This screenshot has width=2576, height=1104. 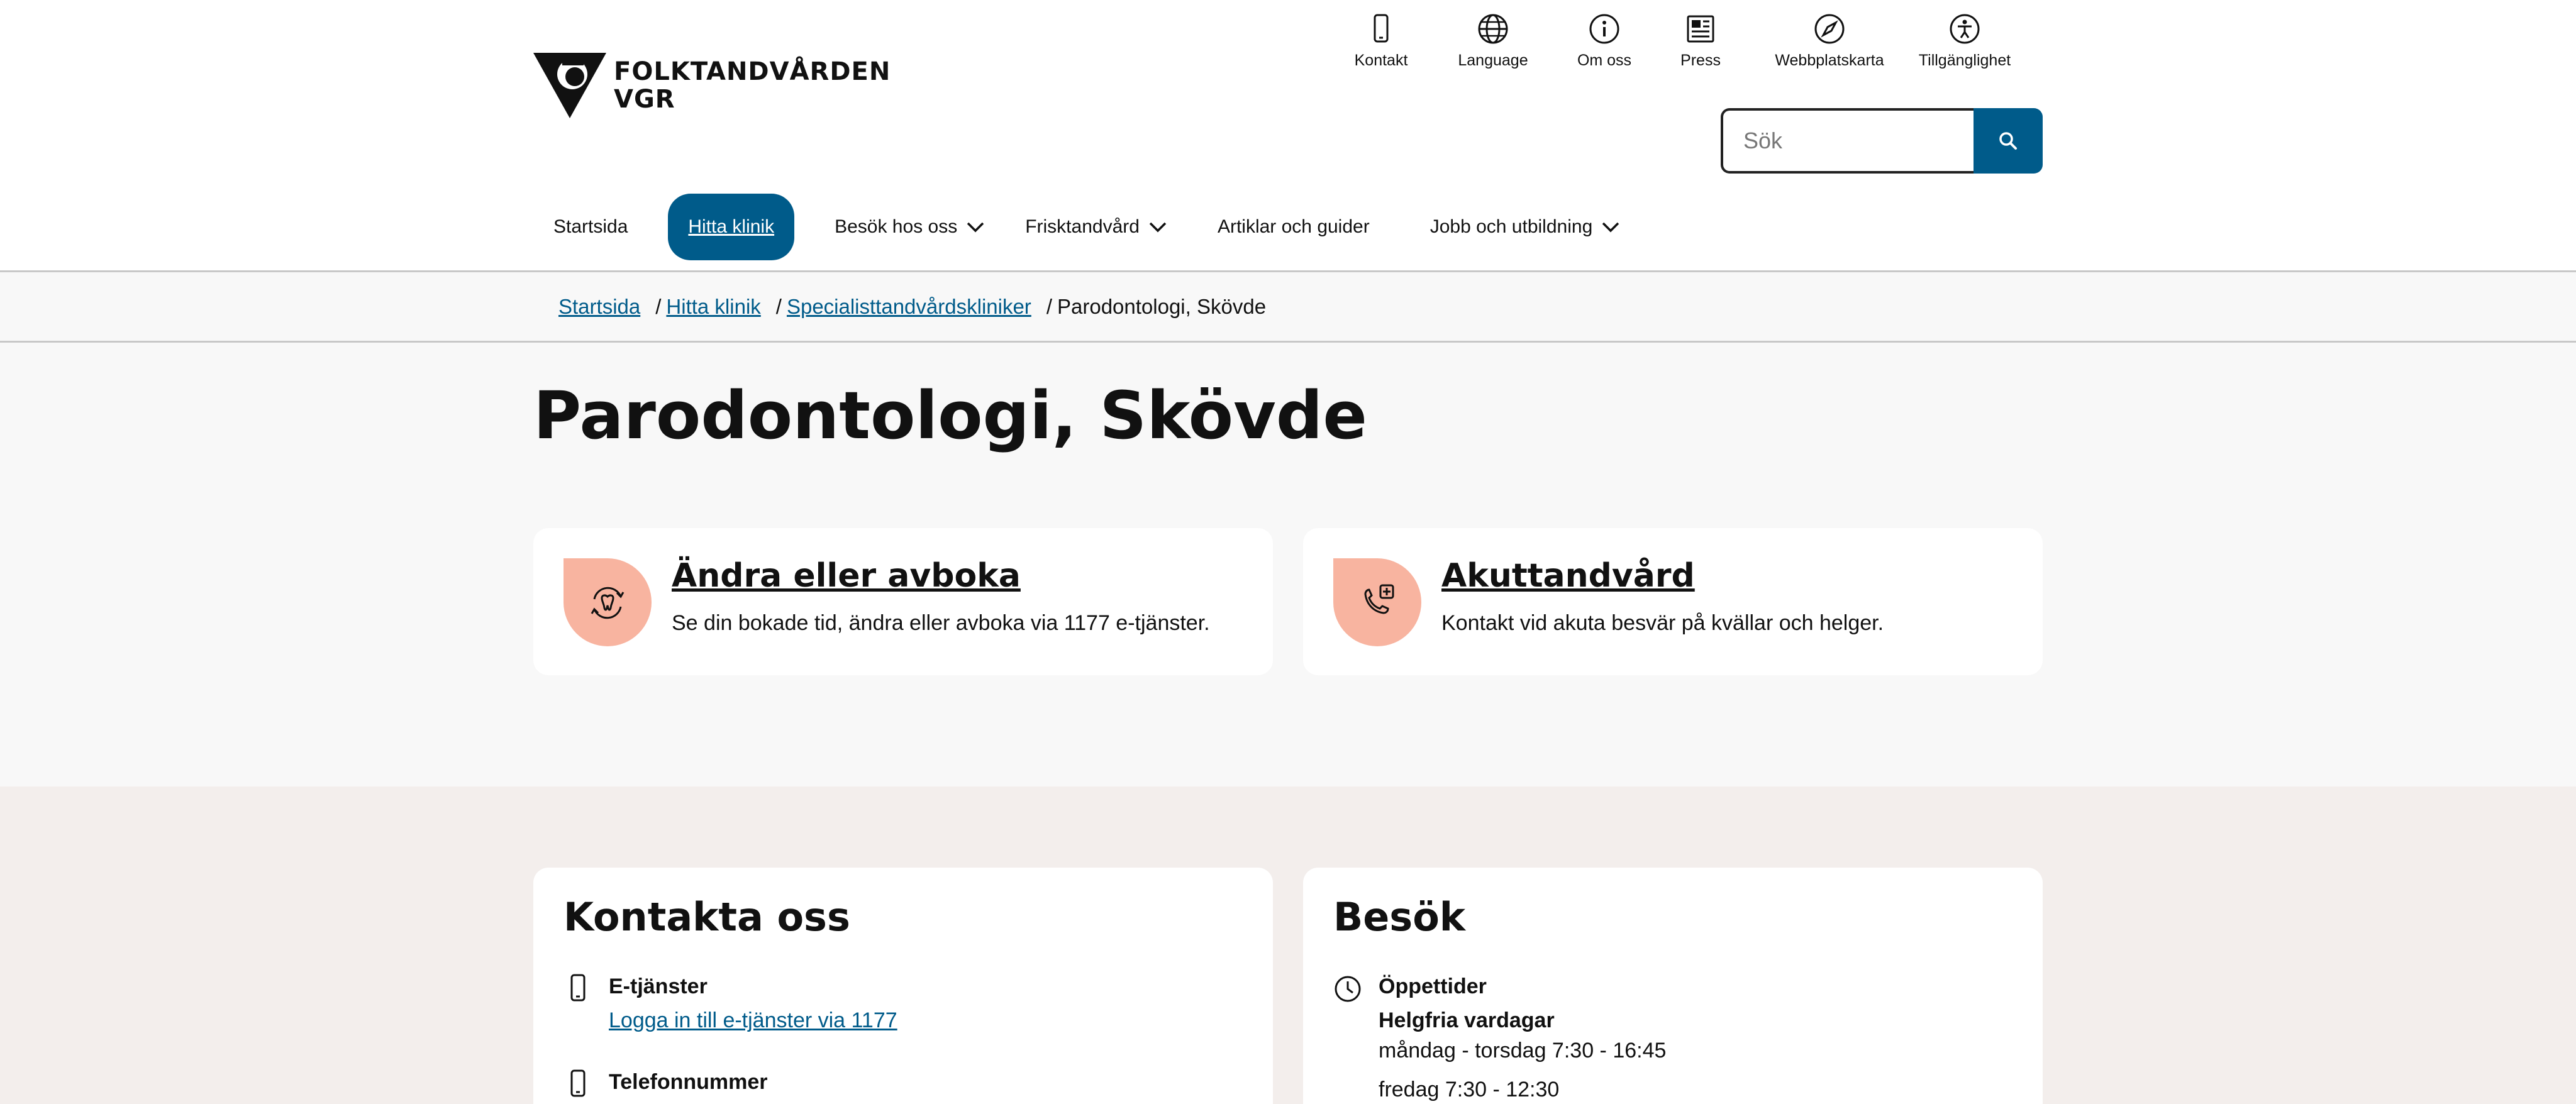 I want to click on breadcrumb-current: Parodontologi, Skövde, so click(x=1162, y=306).